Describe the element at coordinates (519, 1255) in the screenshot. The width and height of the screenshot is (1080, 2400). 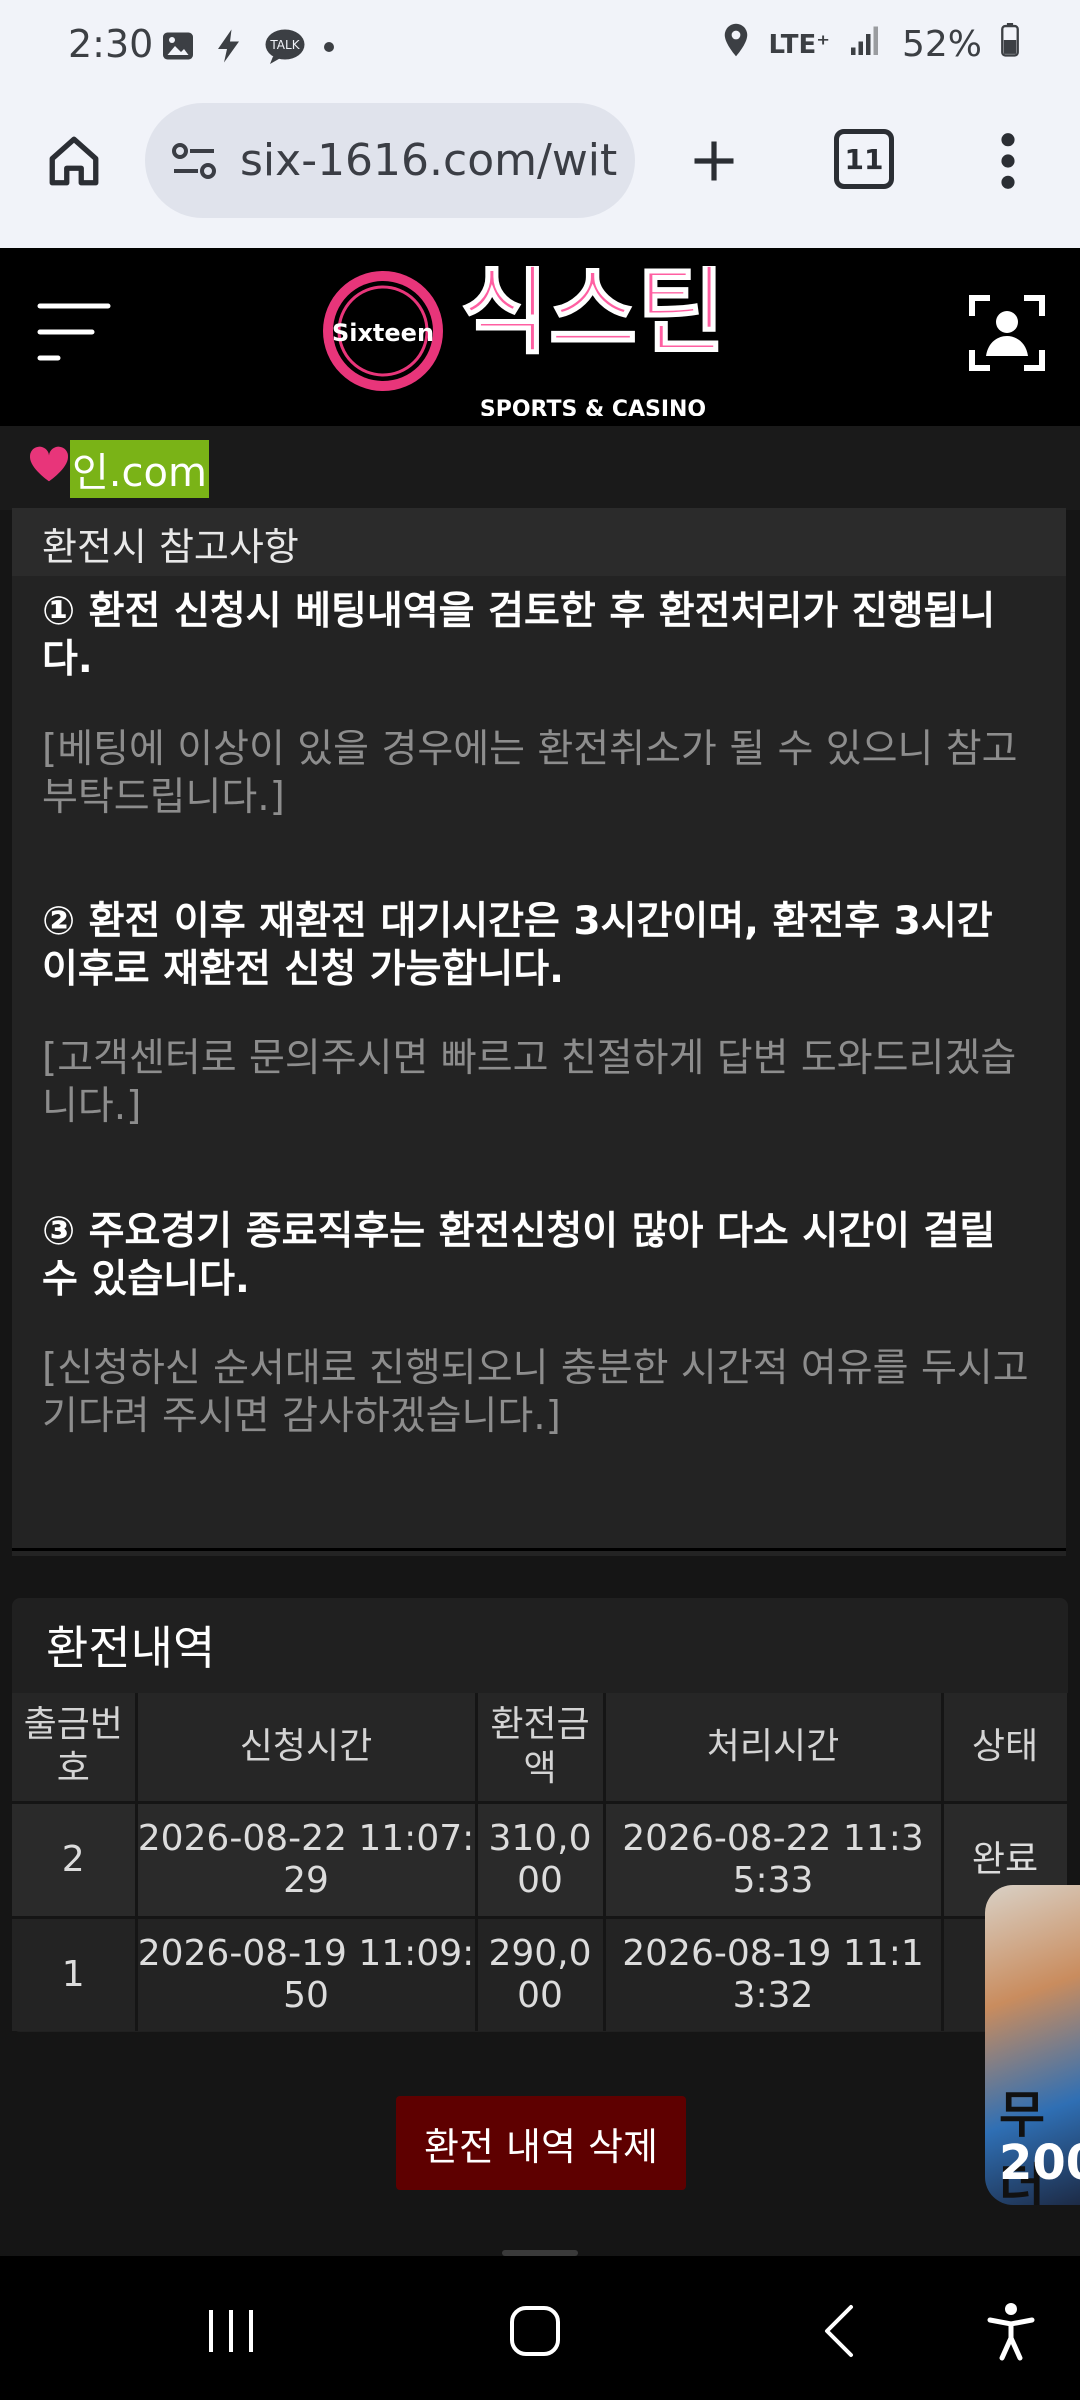
I see `notice-item-3-title: ③ 주요경기 종료직후는 환전신청이 많아 다소 시간이 걸릴 수 있습니다.` at that location.